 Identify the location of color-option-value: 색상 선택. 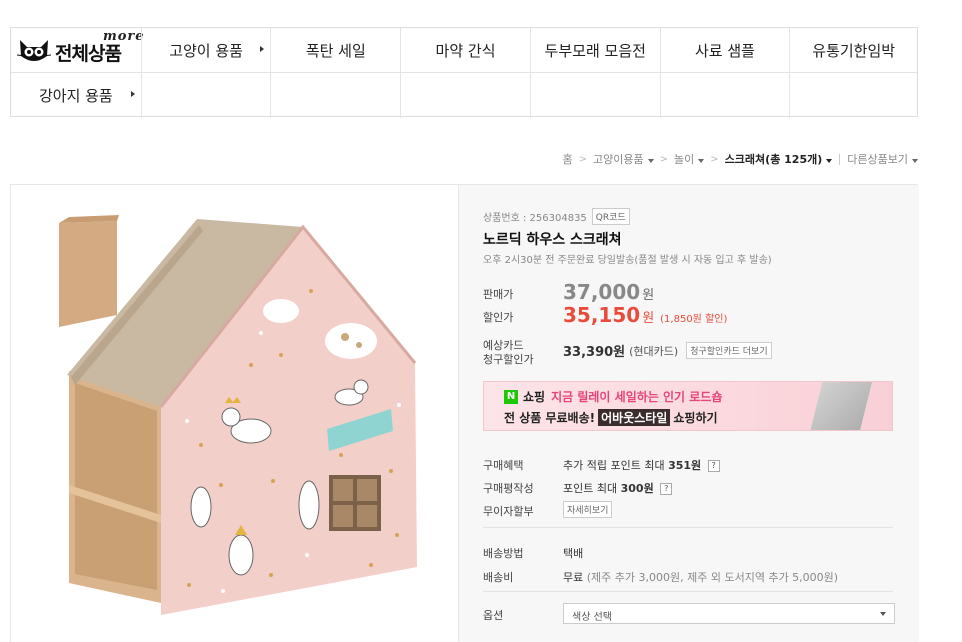
(592, 617).